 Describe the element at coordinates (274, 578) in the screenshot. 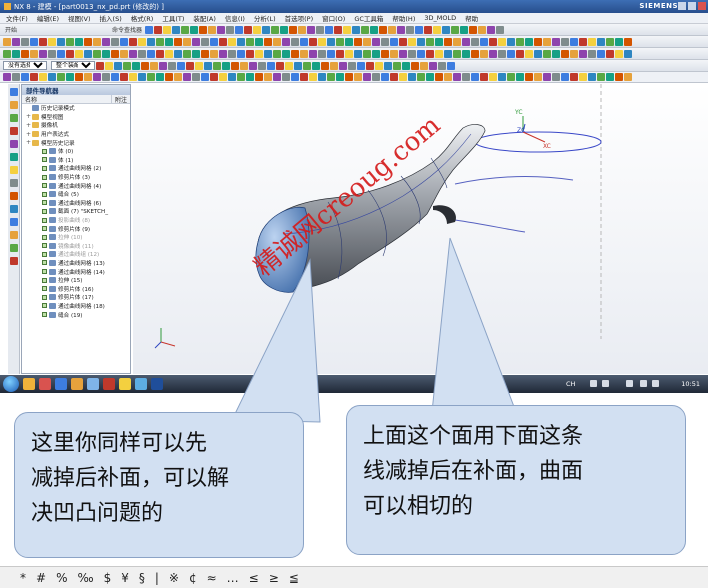

I see `symbol-key: ≥` at that location.